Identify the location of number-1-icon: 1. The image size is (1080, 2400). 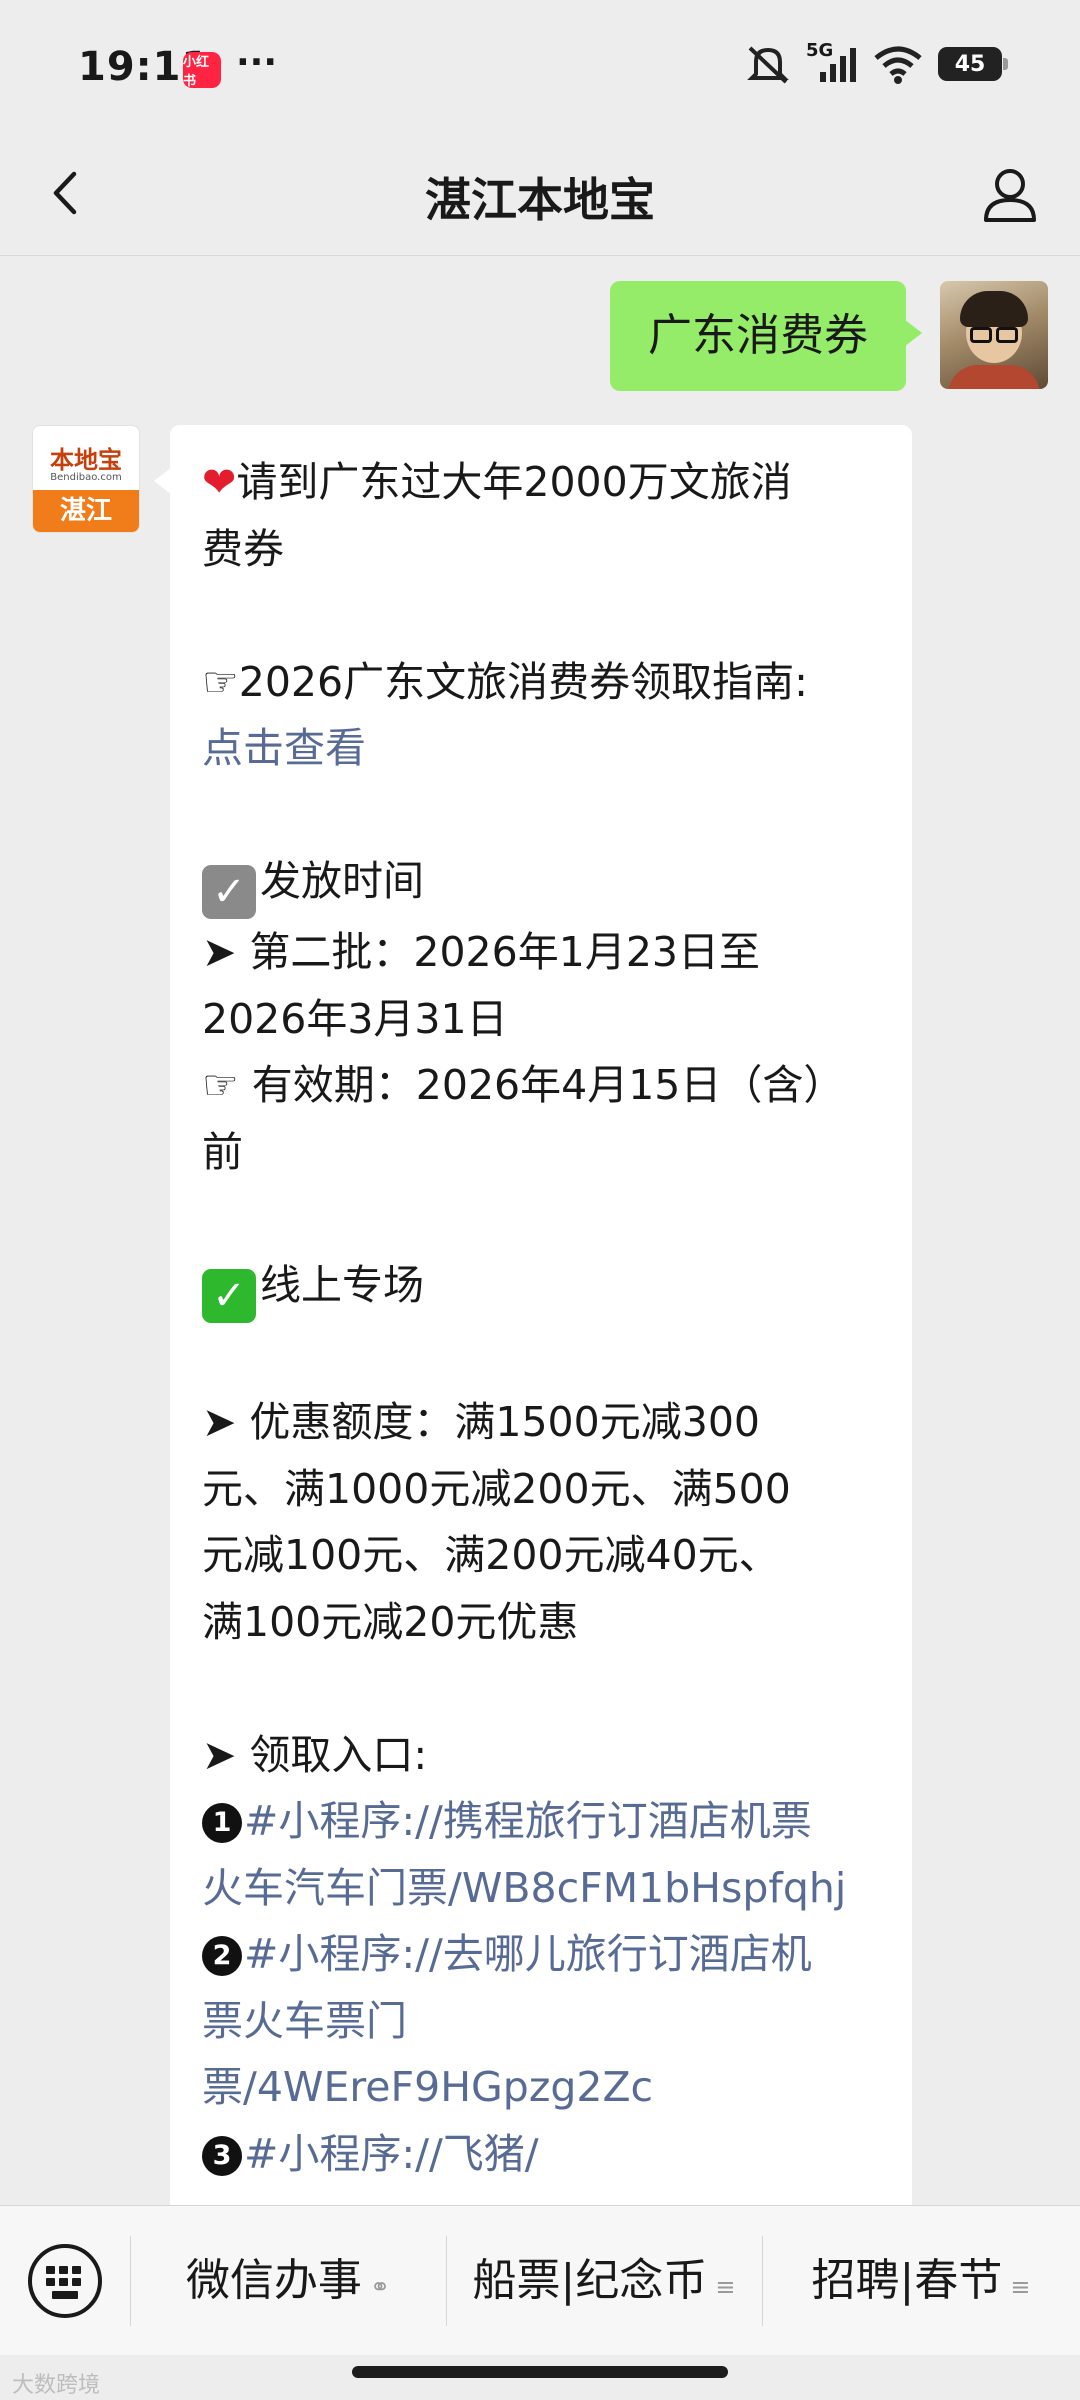
(222, 1823).